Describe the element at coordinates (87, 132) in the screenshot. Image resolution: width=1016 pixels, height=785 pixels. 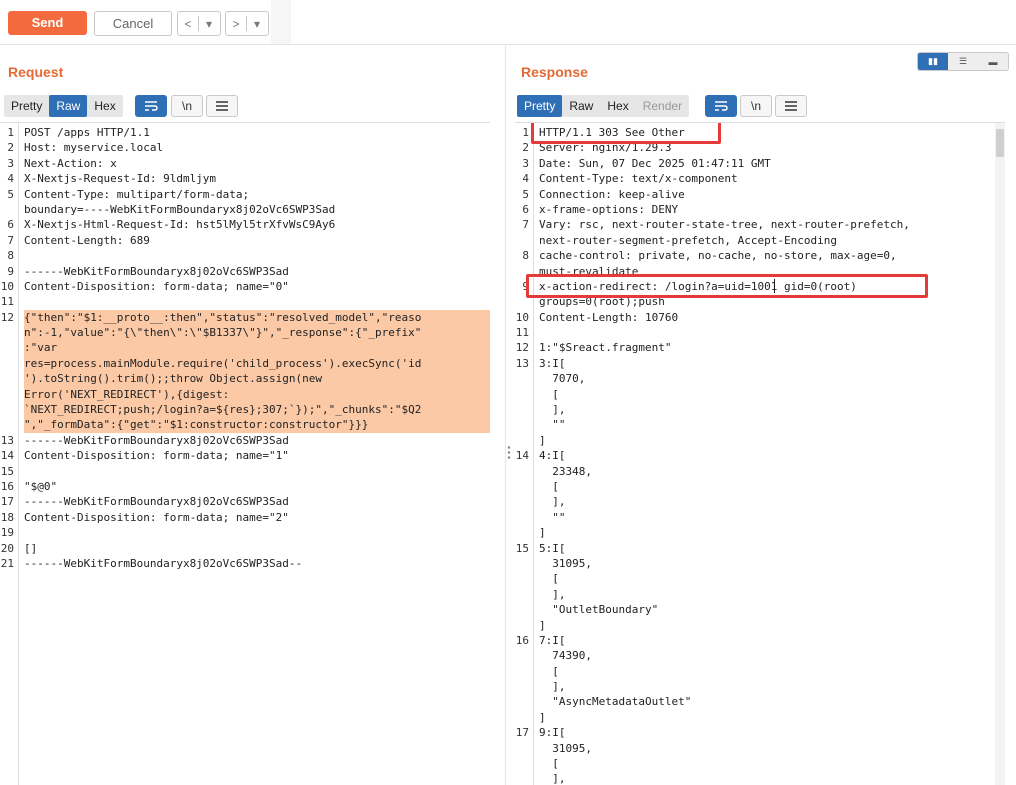
I see `line-text: POST /apps HTTP/1.1` at that location.